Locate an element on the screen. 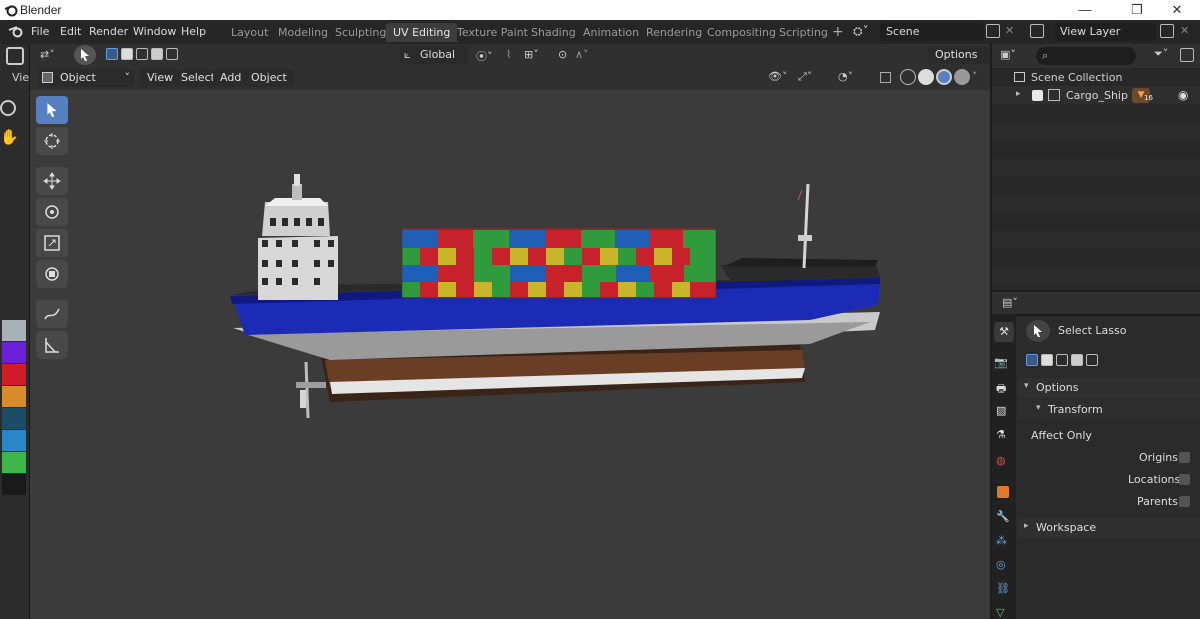 This screenshot has width=1200, height=619. tab-texture-paint: Texture Paint is located at coordinates (492, 32).